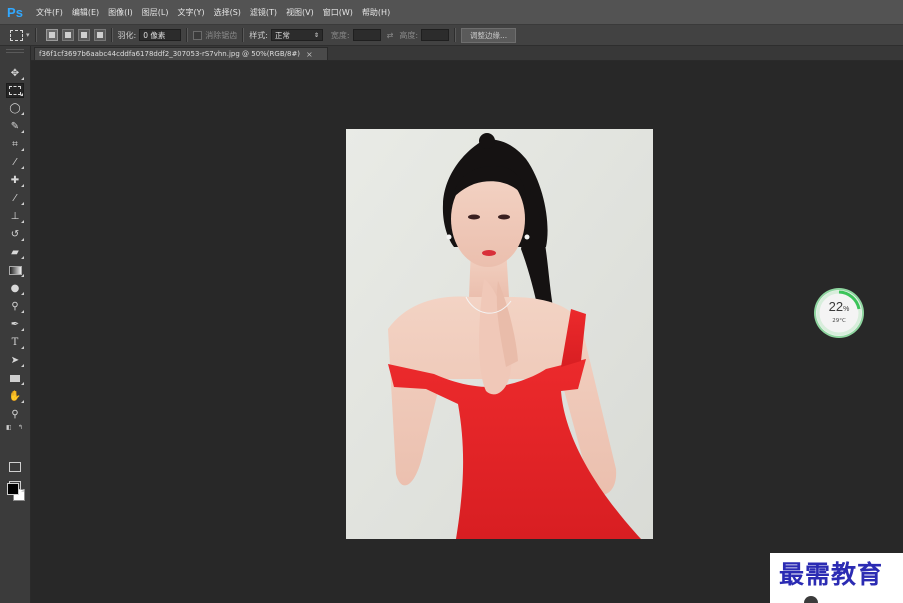  What do you see at coordinates (15, 216) in the screenshot?
I see `clone-stamp-tool-icon: ⊥` at bounding box center [15, 216].